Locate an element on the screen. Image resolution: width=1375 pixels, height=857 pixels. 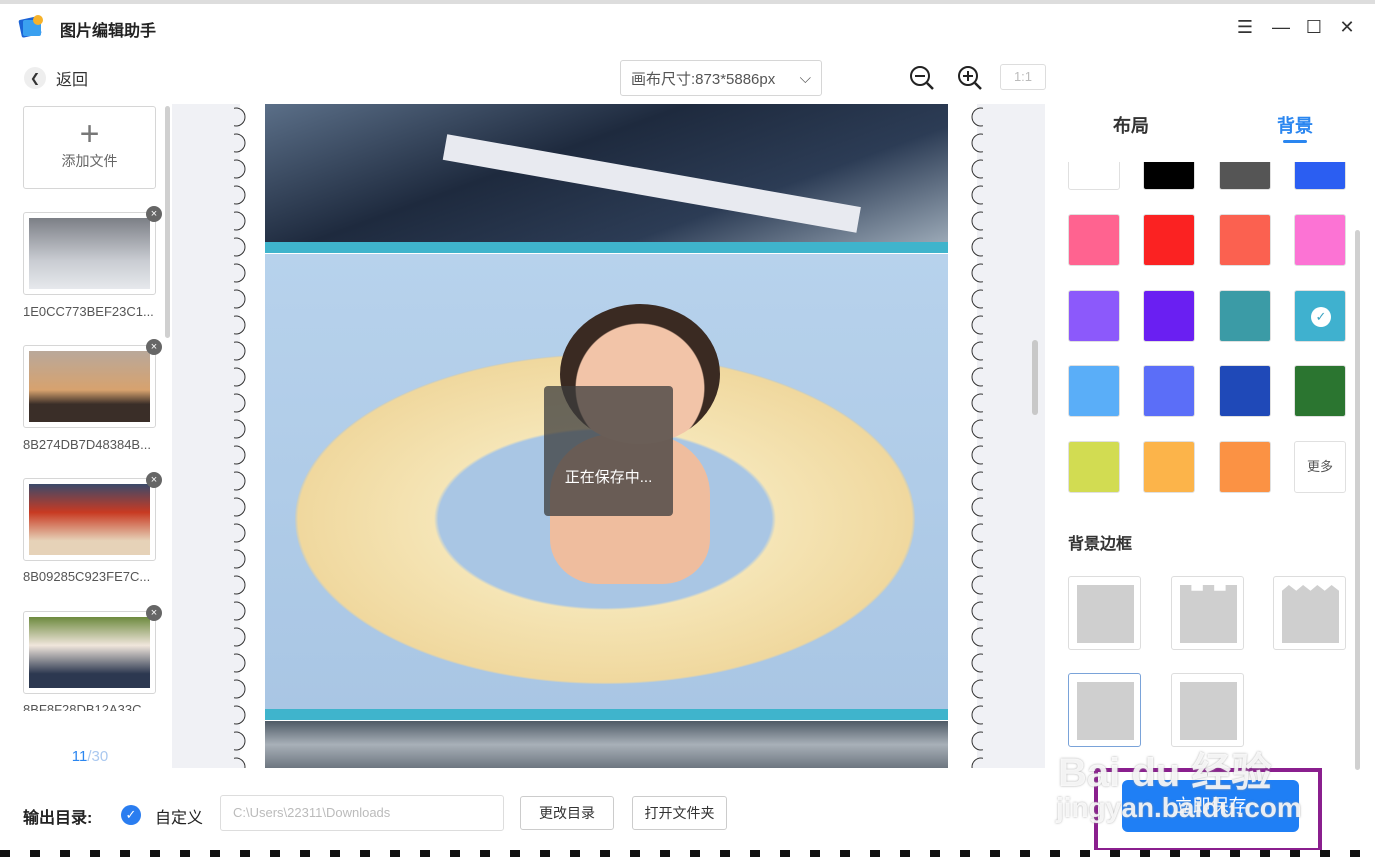
back-button: ❮ 返回 is located at coordinates (56, 78).